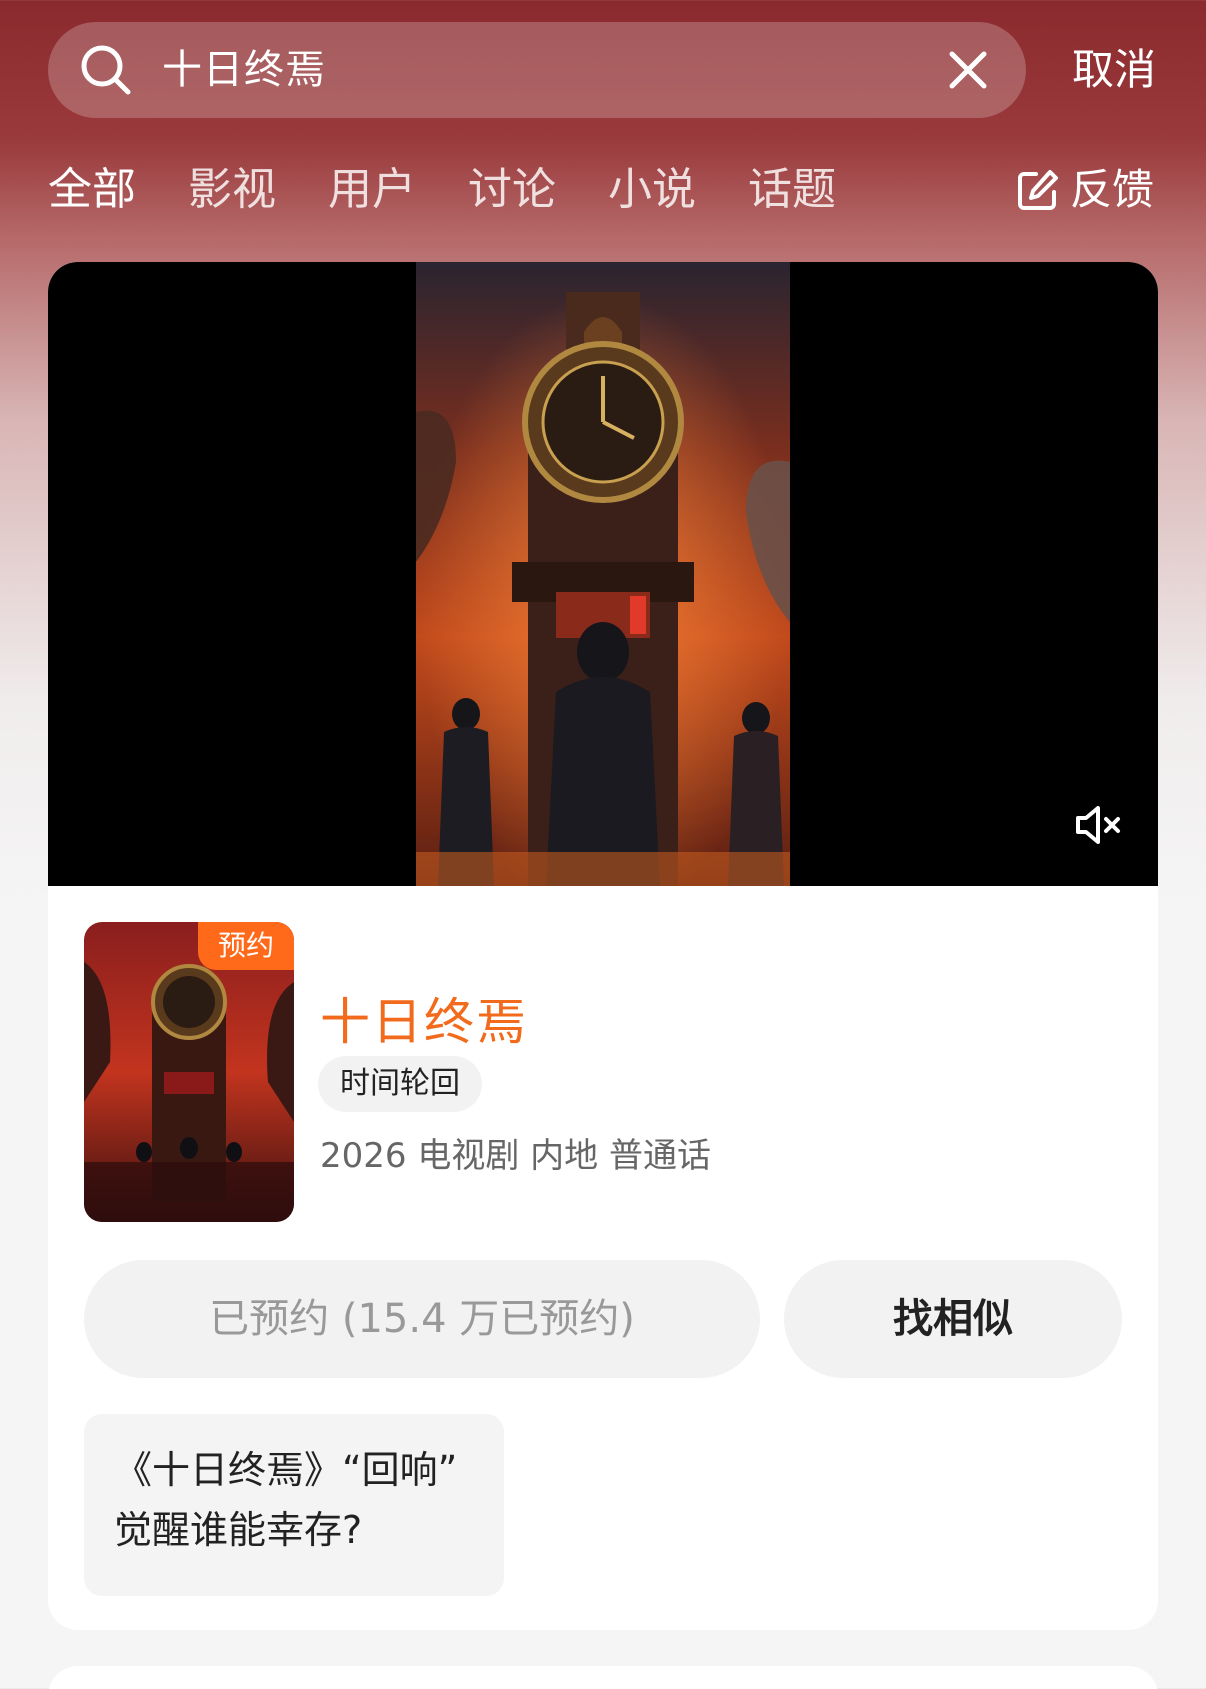  I want to click on poster-thumbnail: 预约, so click(189, 1072).